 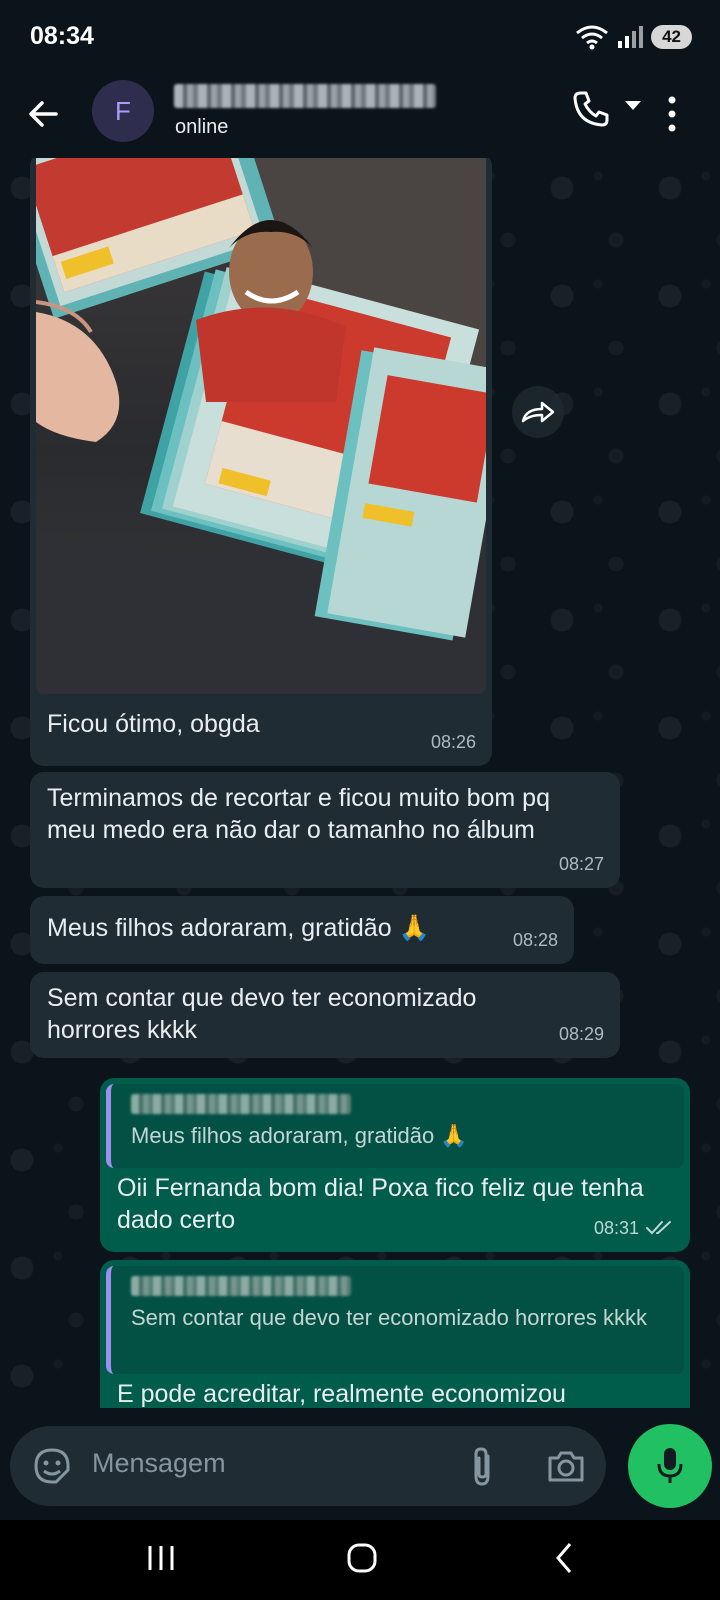 I want to click on message-time: 08:27, so click(x=581, y=864).